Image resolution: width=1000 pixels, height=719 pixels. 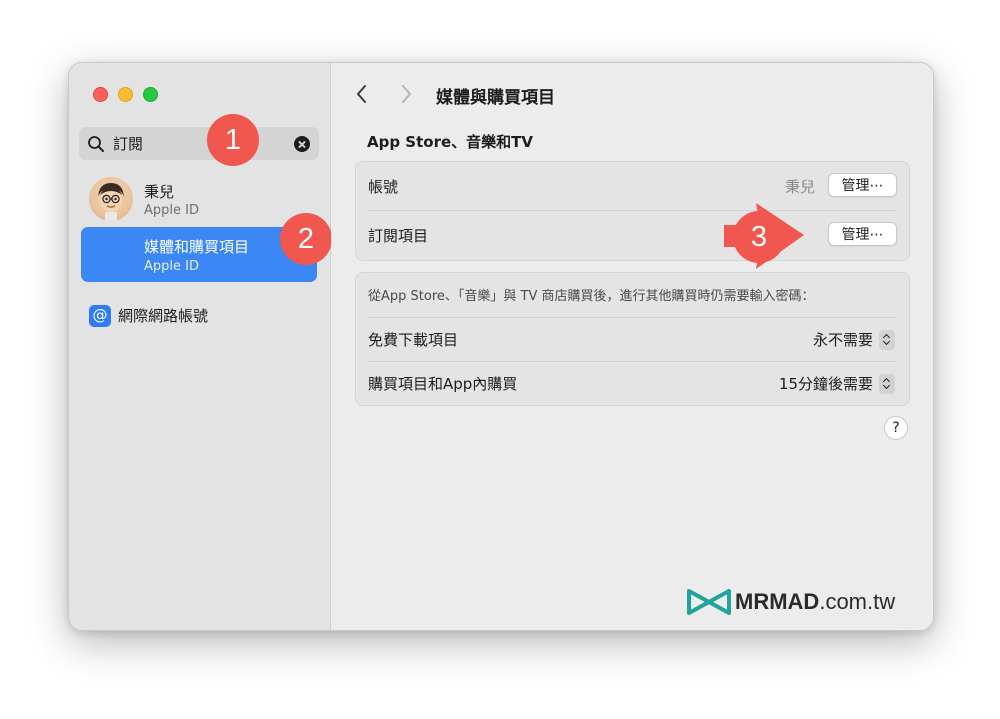 I want to click on sidebar-item-label: 媒體和購買項目, so click(x=197, y=247).